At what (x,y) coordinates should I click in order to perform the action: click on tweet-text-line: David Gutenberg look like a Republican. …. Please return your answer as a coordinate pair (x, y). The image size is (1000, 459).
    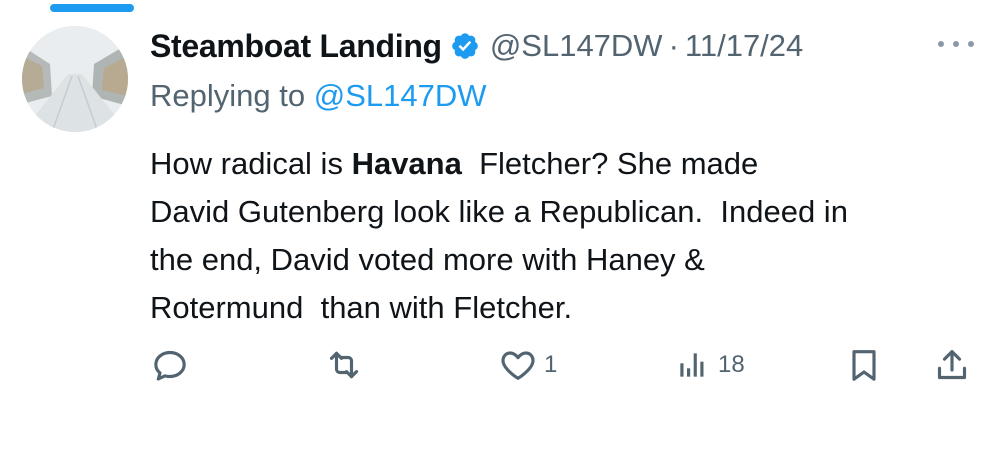
    Looking at the image, I should click on (499, 211).